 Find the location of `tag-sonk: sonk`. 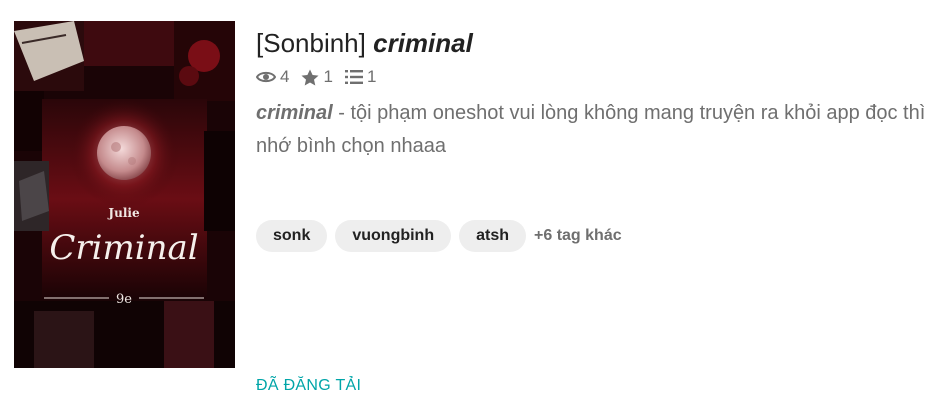

tag-sonk: sonk is located at coordinates (292, 236).